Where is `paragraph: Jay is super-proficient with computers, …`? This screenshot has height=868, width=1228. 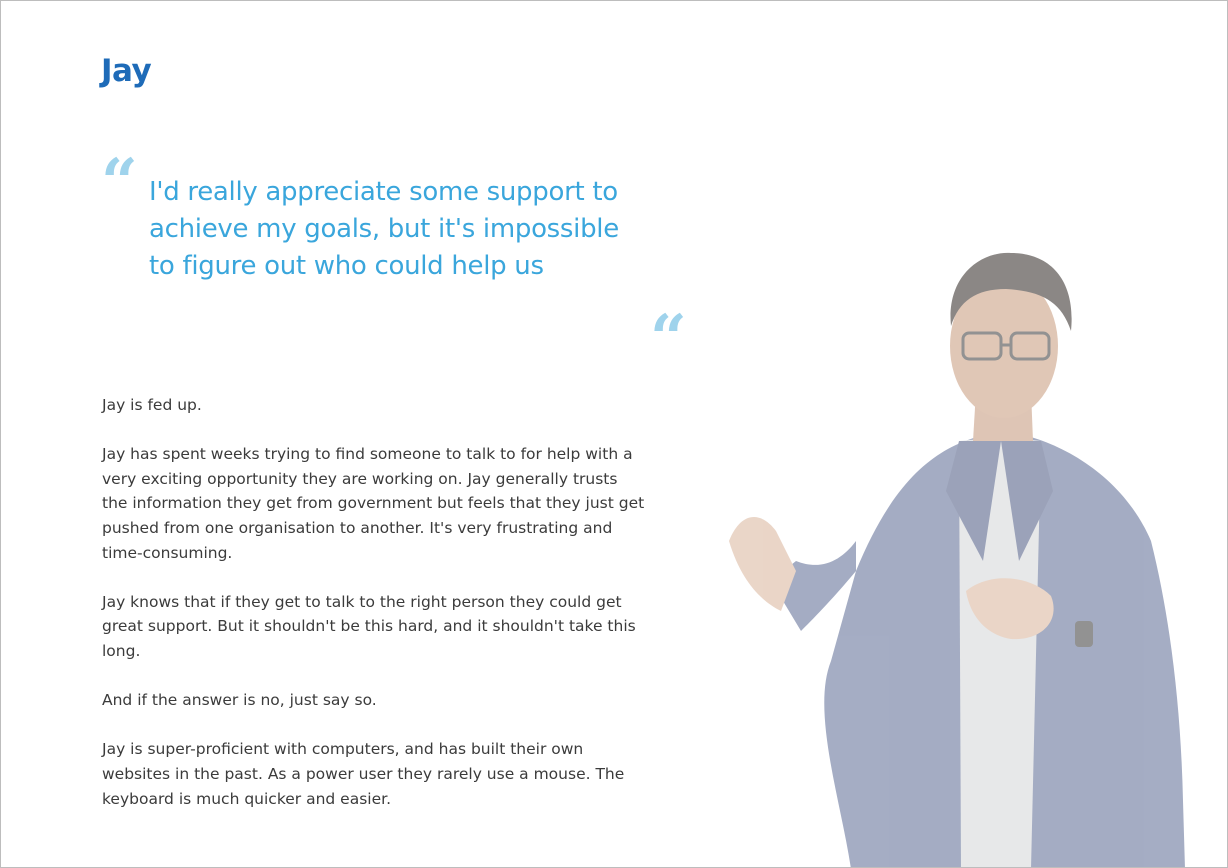
paragraph: Jay is super-proficient with computers, … is located at coordinates (363, 774).